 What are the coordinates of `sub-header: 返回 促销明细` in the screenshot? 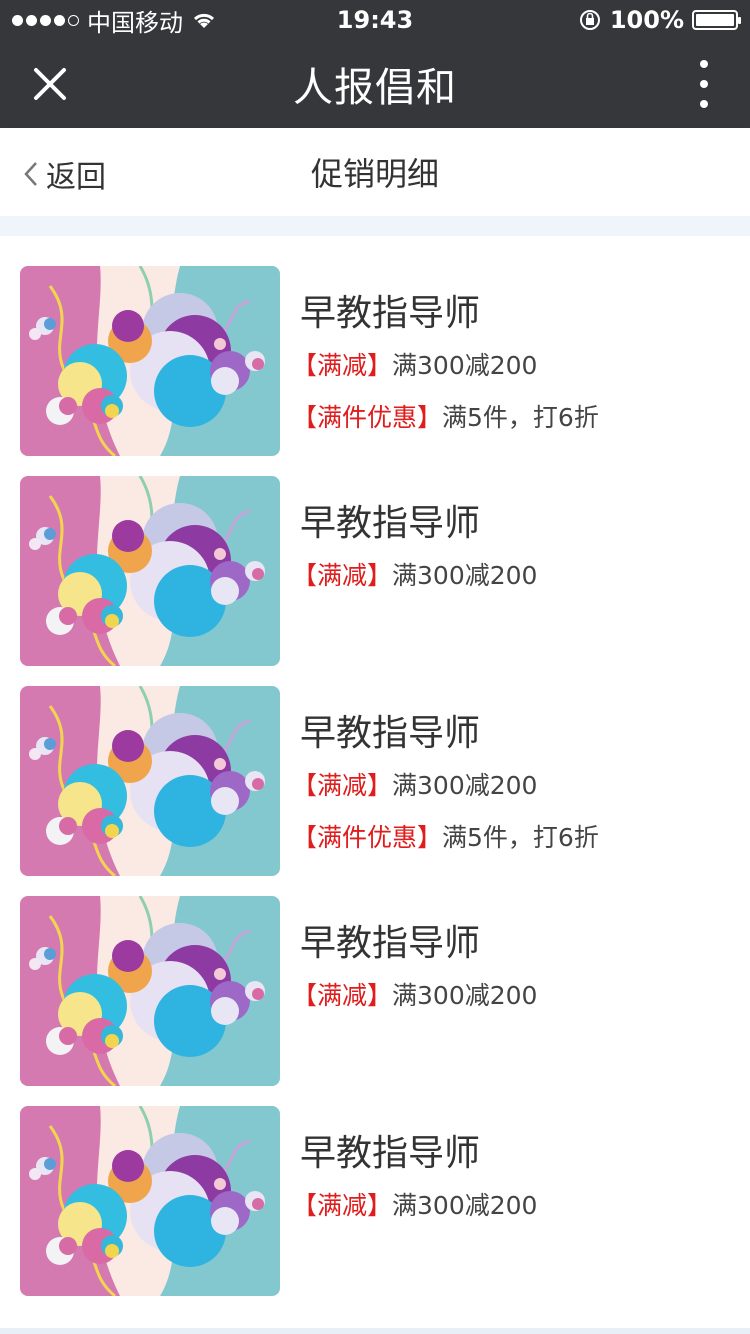 It's located at (375, 172).